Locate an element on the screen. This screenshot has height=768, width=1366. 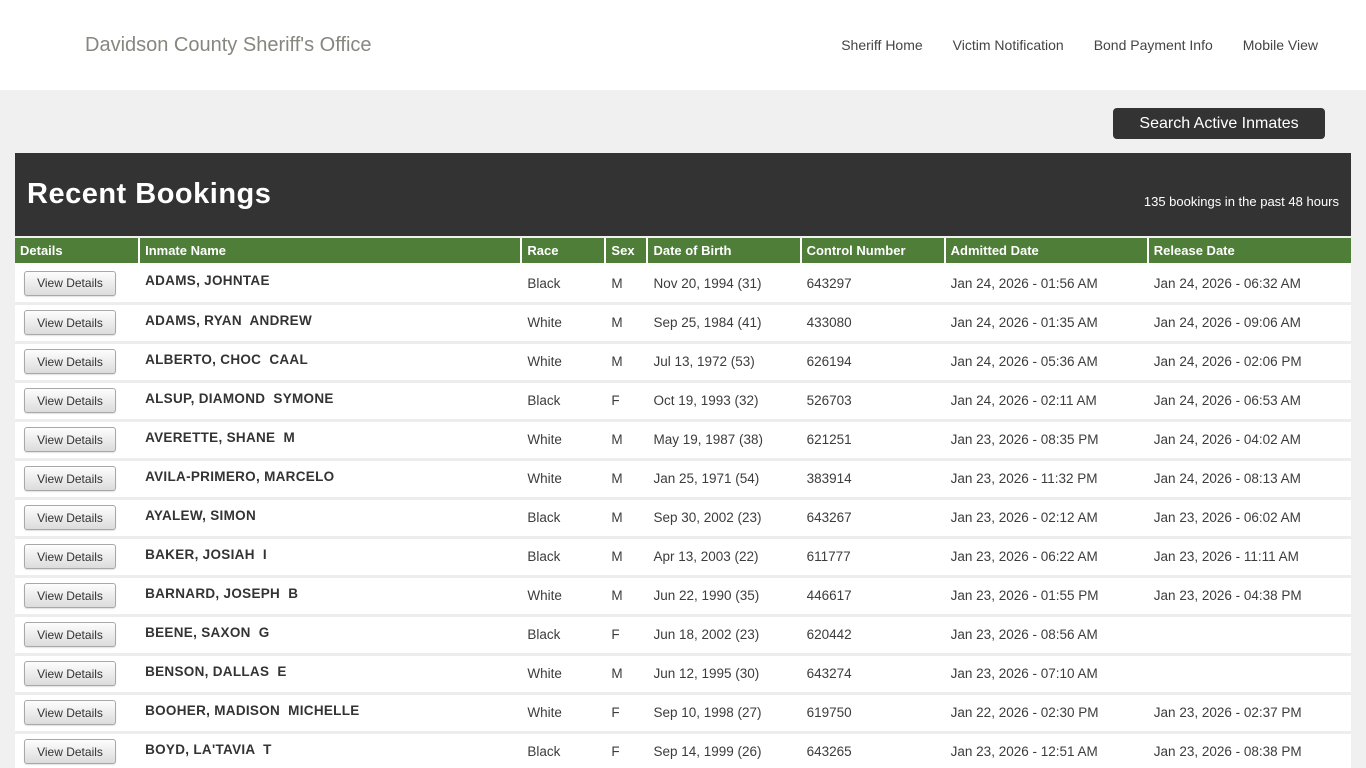
control-number-cell: 643297 is located at coordinates (872, 284).